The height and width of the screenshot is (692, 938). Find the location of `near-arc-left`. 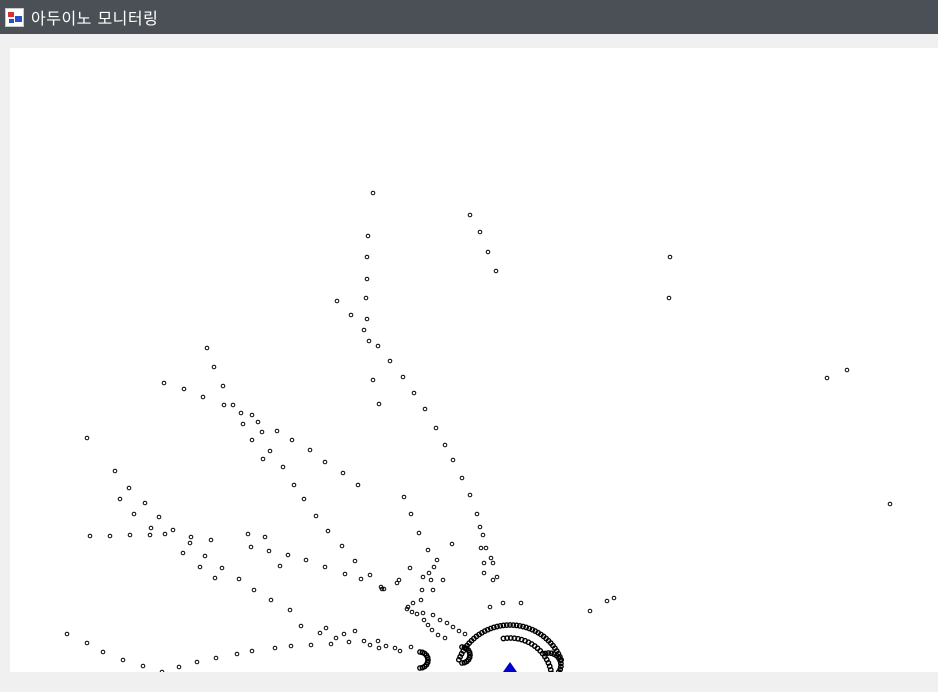

near-arc-left is located at coordinates (424, 660).